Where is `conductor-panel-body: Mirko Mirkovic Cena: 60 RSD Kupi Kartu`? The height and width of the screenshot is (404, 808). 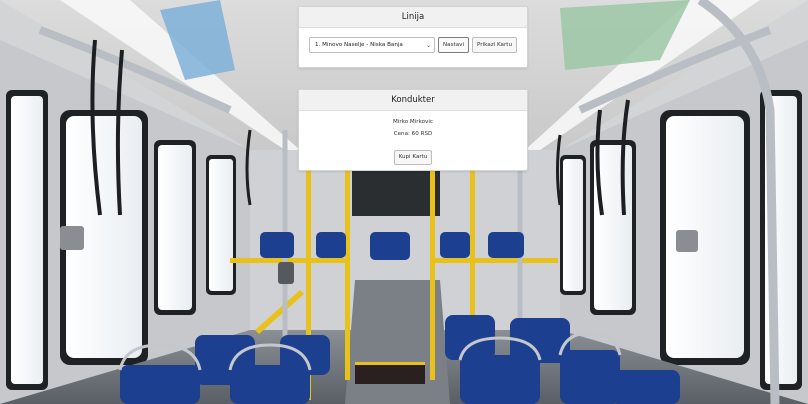
conductor-panel-body: Mirko Mirkovic Cena: 60 RSD Kupi Kartu is located at coordinates (413, 138).